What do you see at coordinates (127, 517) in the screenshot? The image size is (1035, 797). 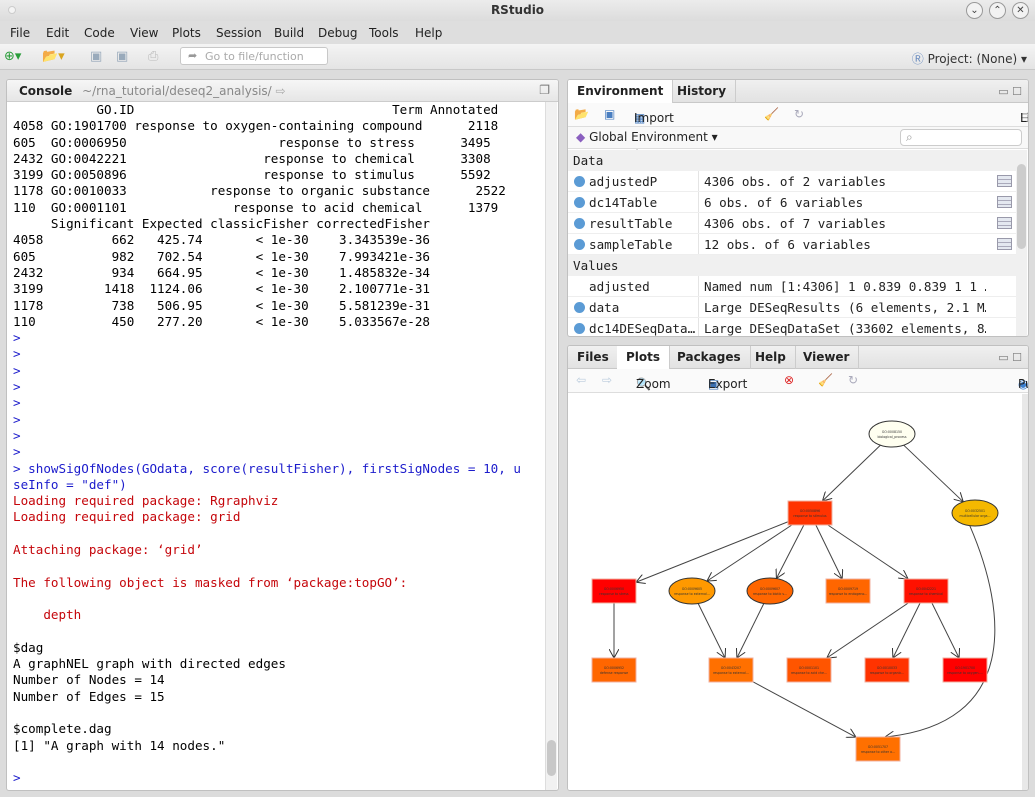 I see `console-message-line: Loading required package: grid` at bounding box center [127, 517].